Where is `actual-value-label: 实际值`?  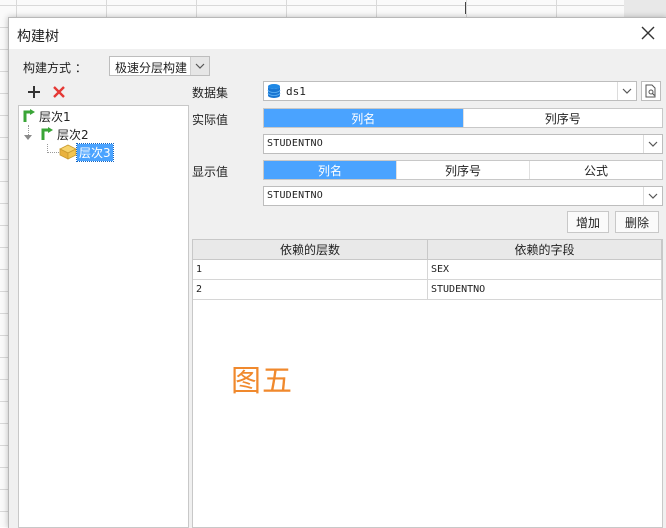 actual-value-label: 实际值 is located at coordinates (210, 120).